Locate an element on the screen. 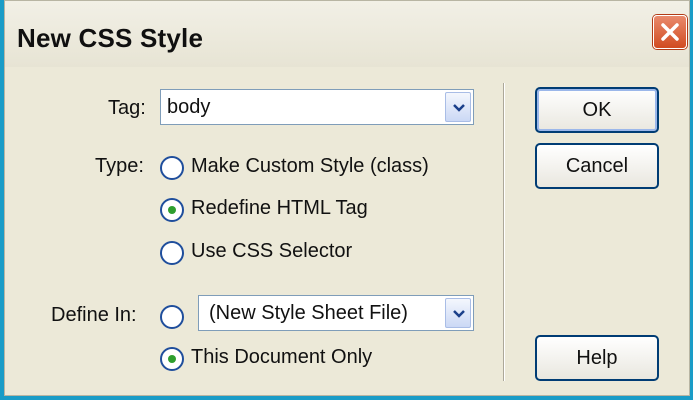 The image size is (693, 400). ok-button: OK is located at coordinates (597, 110).